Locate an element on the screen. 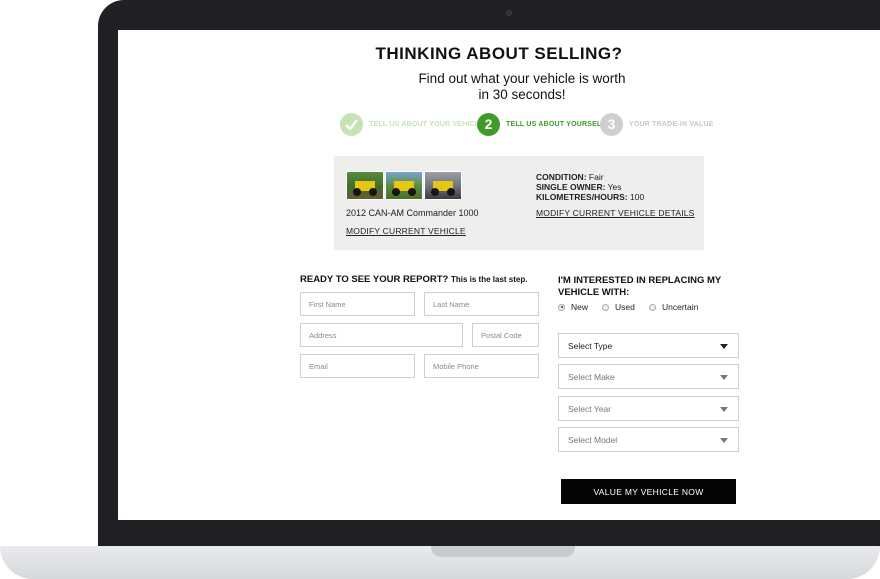 The image size is (880, 579). camera-icon is located at coordinates (509, 13).